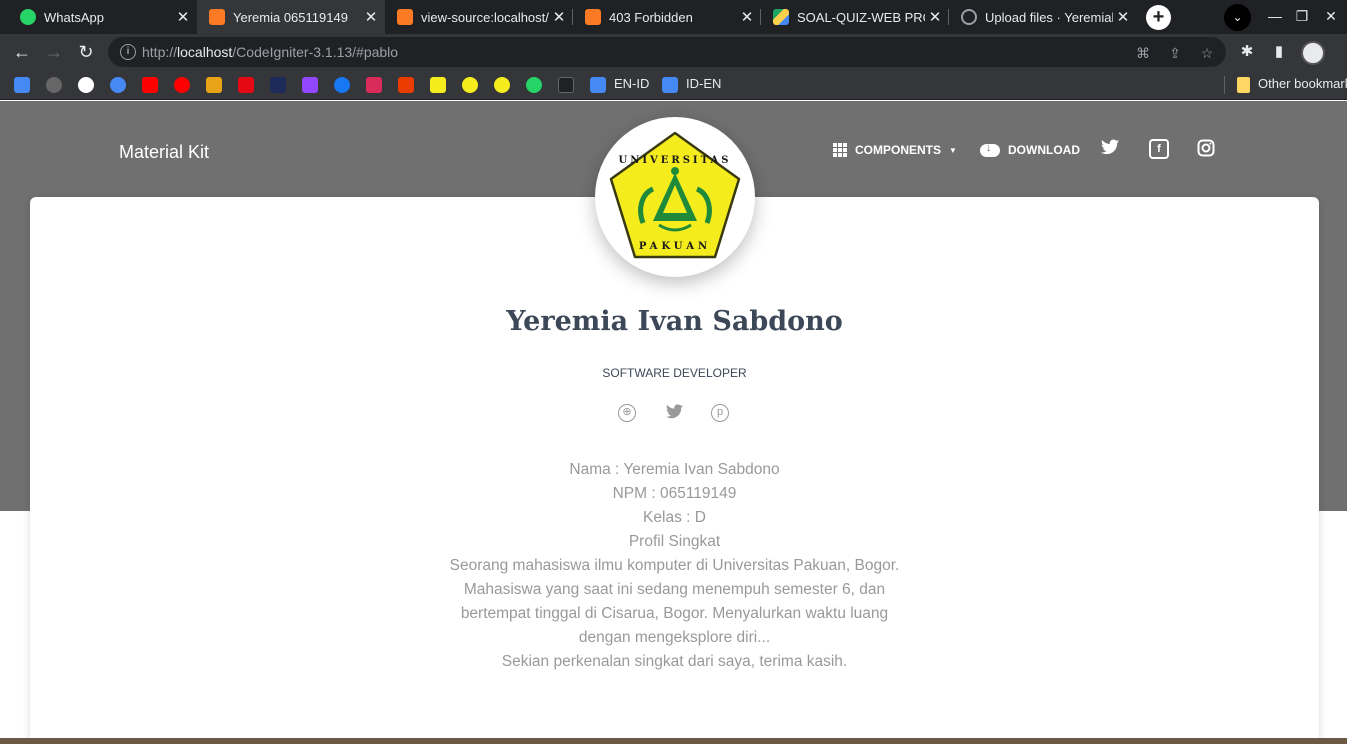  I want to click on tab-whatsapp: WhatsApp ✕, so click(98, 17).